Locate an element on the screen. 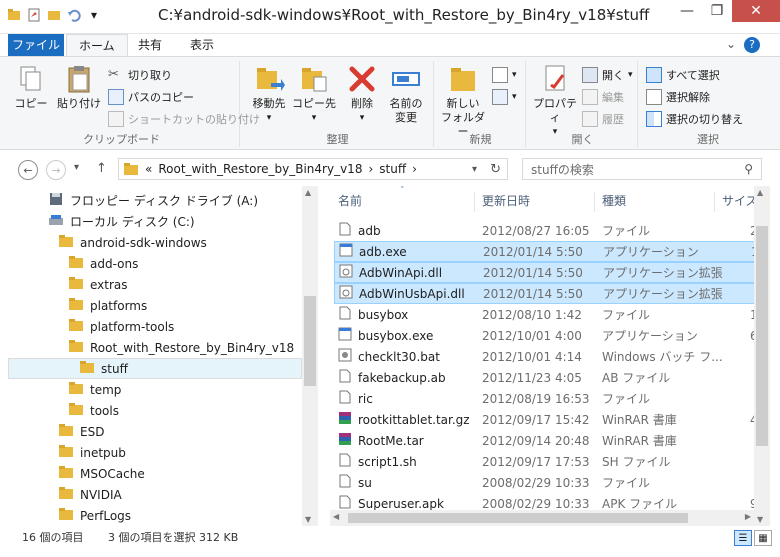  file-row: script1.sh 2012/09/17 17:53 SH ファイル is located at coordinates (546, 461).